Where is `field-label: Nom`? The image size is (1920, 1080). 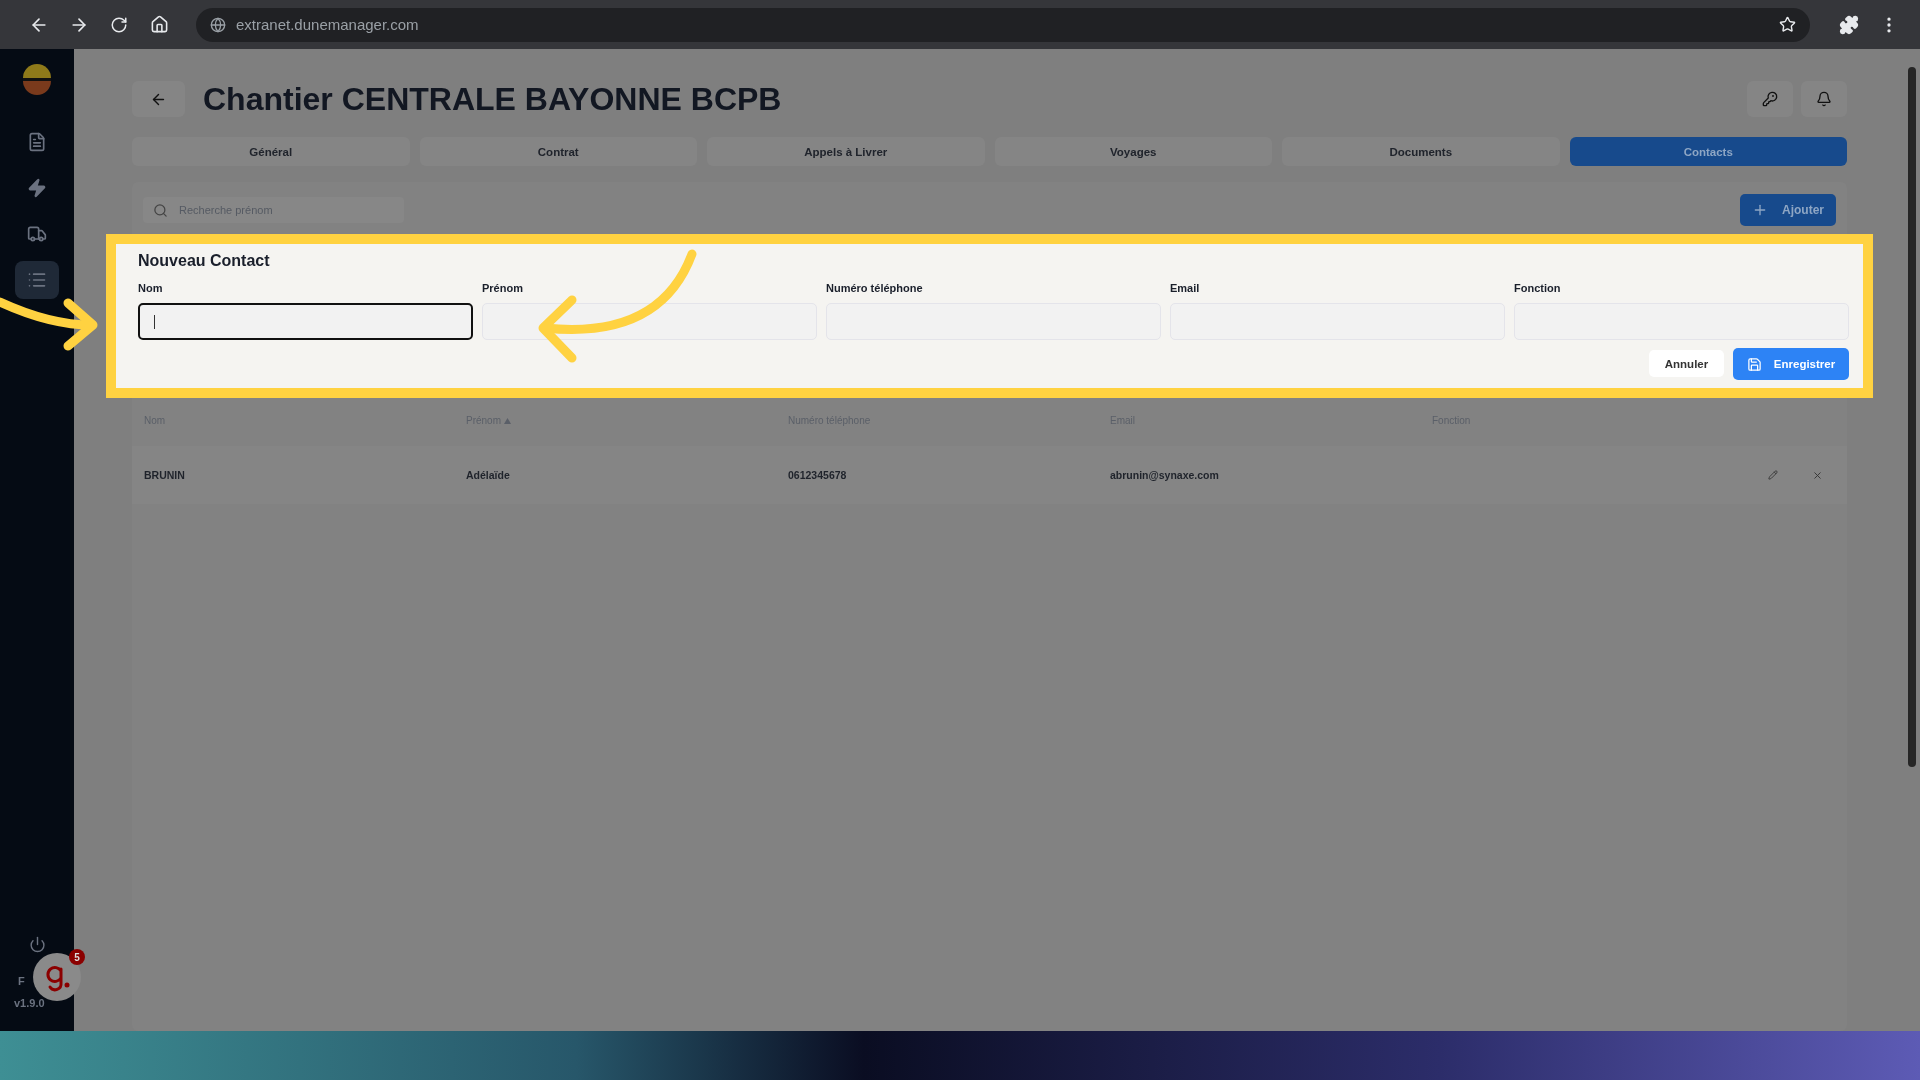
field-label: Nom is located at coordinates (151, 288).